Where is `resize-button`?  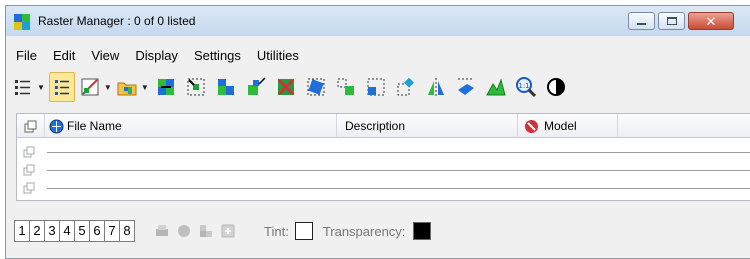
resize-button is located at coordinates (256, 87).